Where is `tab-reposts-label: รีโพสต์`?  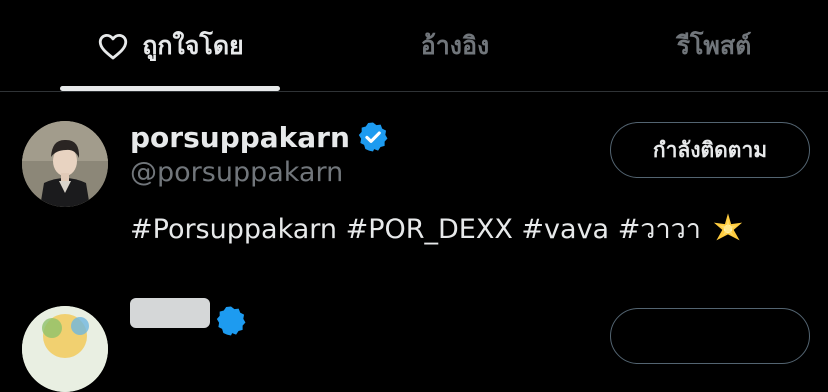 tab-reposts-label: รีโพสต์ is located at coordinates (714, 45).